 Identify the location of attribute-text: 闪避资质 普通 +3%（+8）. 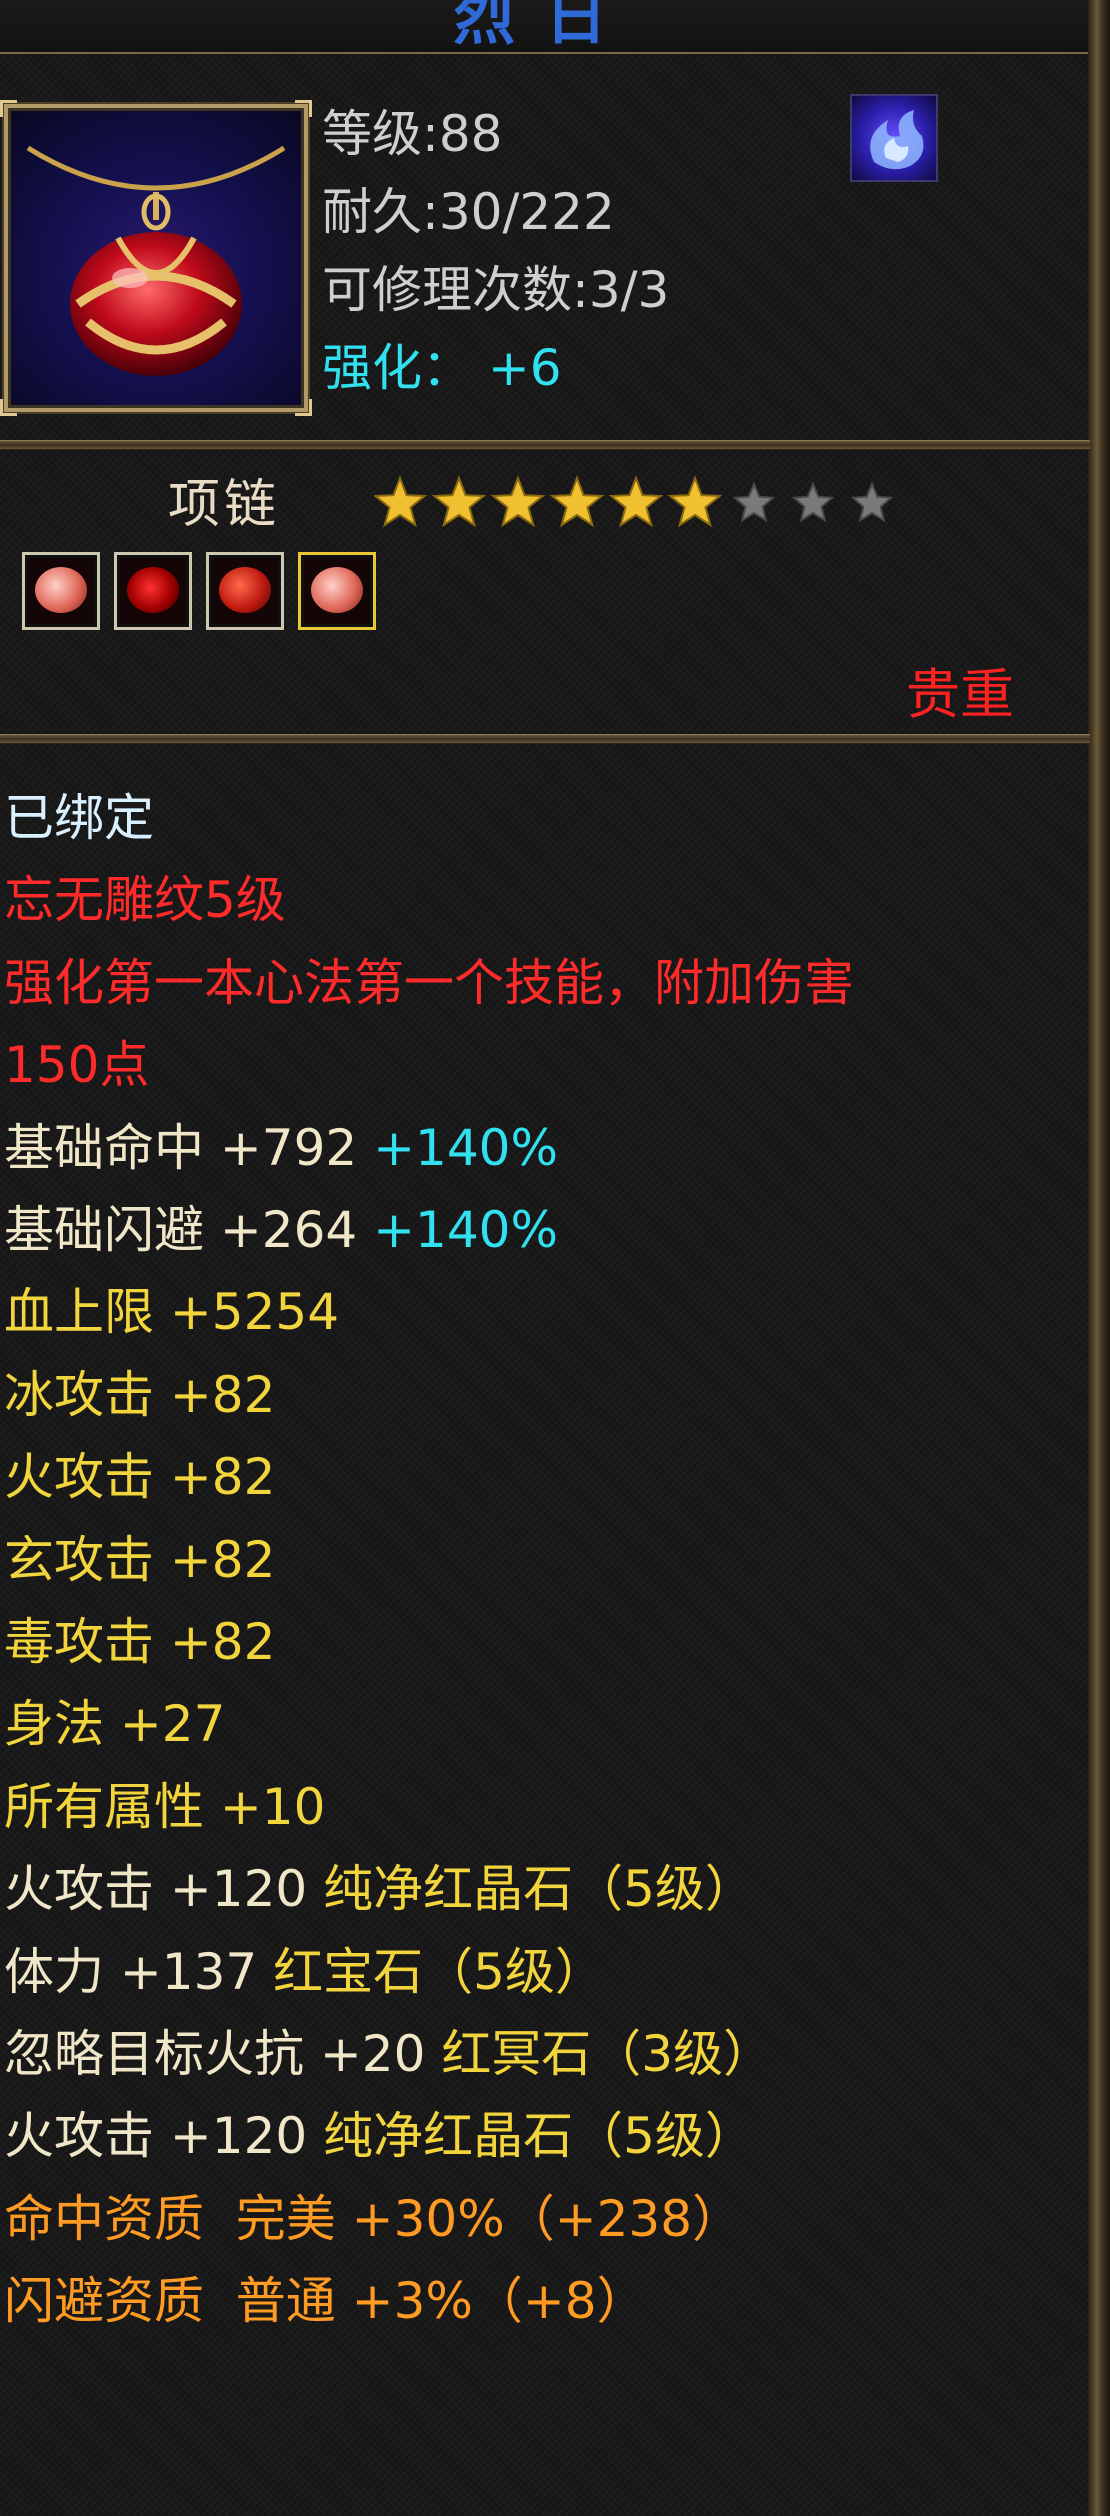
(325, 2301).